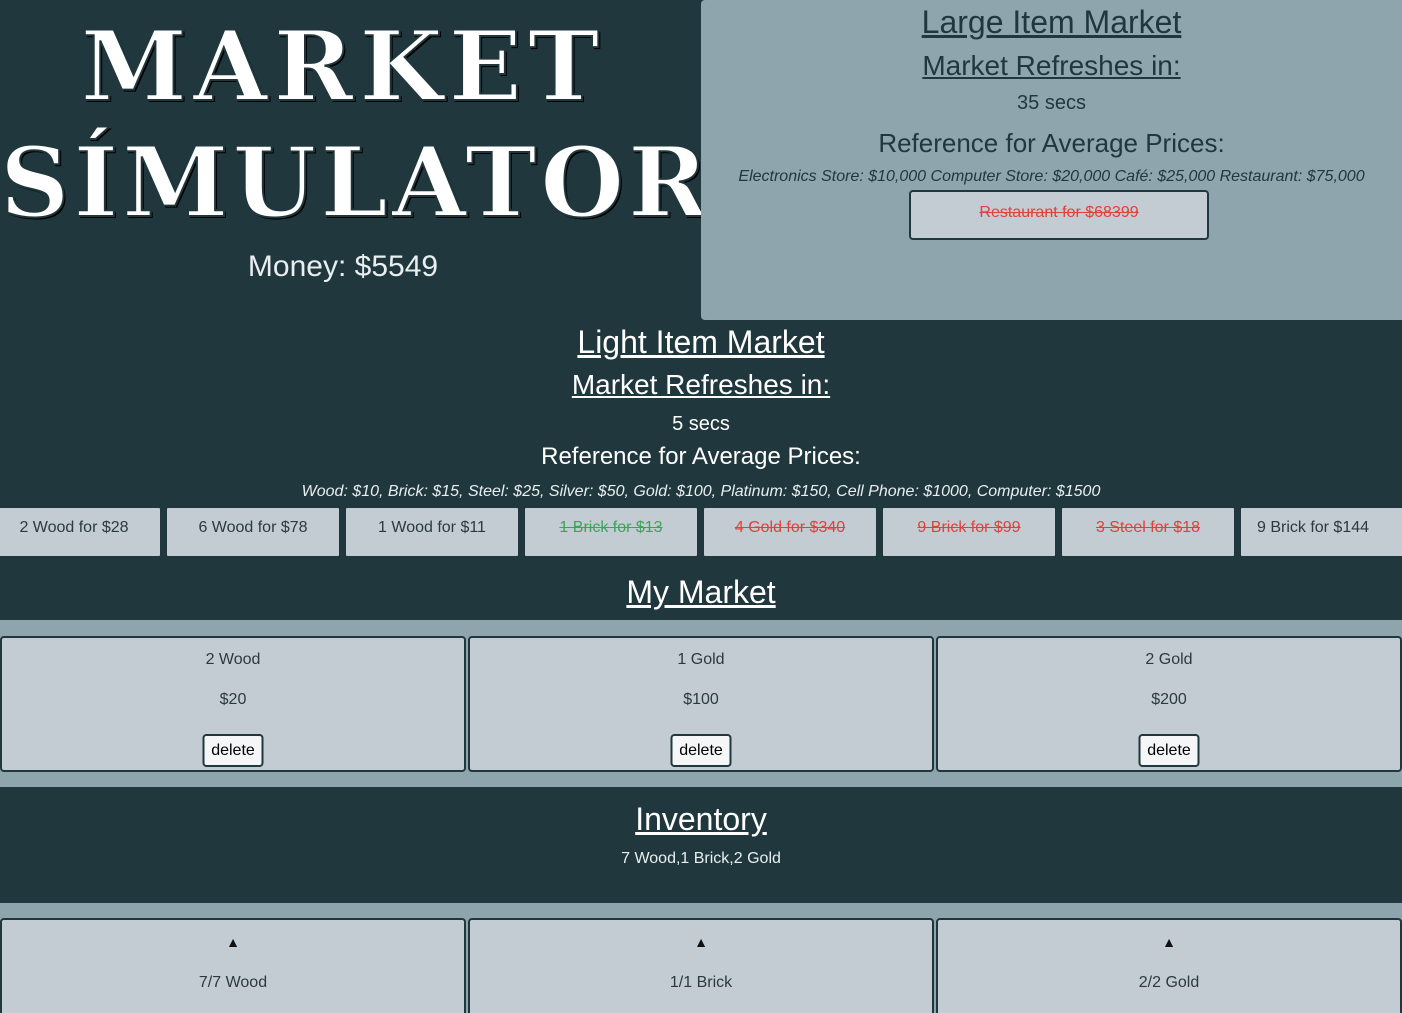  What do you see at coordinates (343, 266) in the screenshot?
I see `money-display: Money: $5549` at bounding box center [343, 266].